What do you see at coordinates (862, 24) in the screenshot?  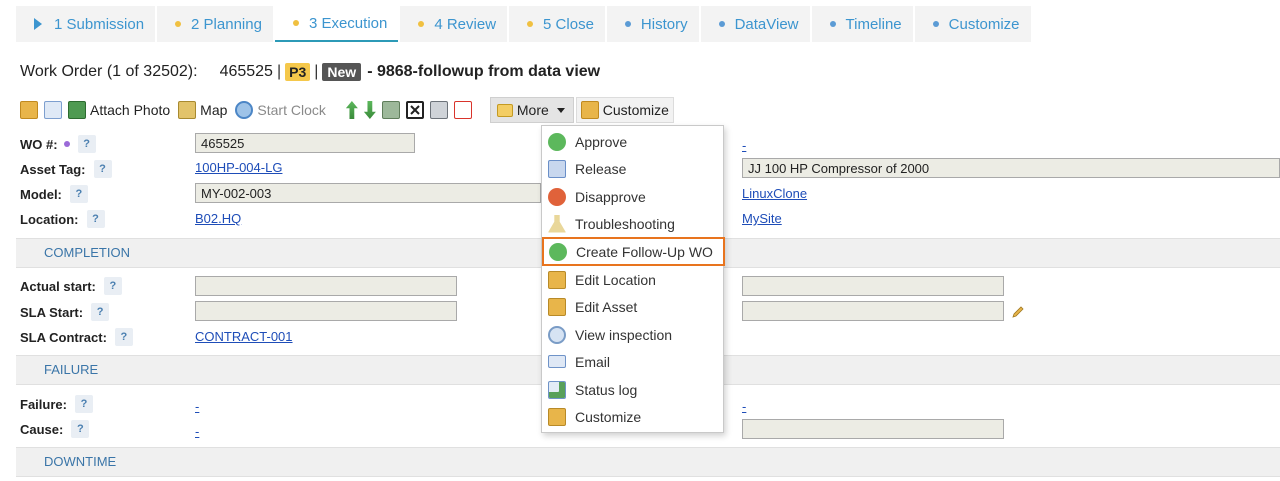 I see `tab-timeline: Timeline` at bounding box center [862, 24].